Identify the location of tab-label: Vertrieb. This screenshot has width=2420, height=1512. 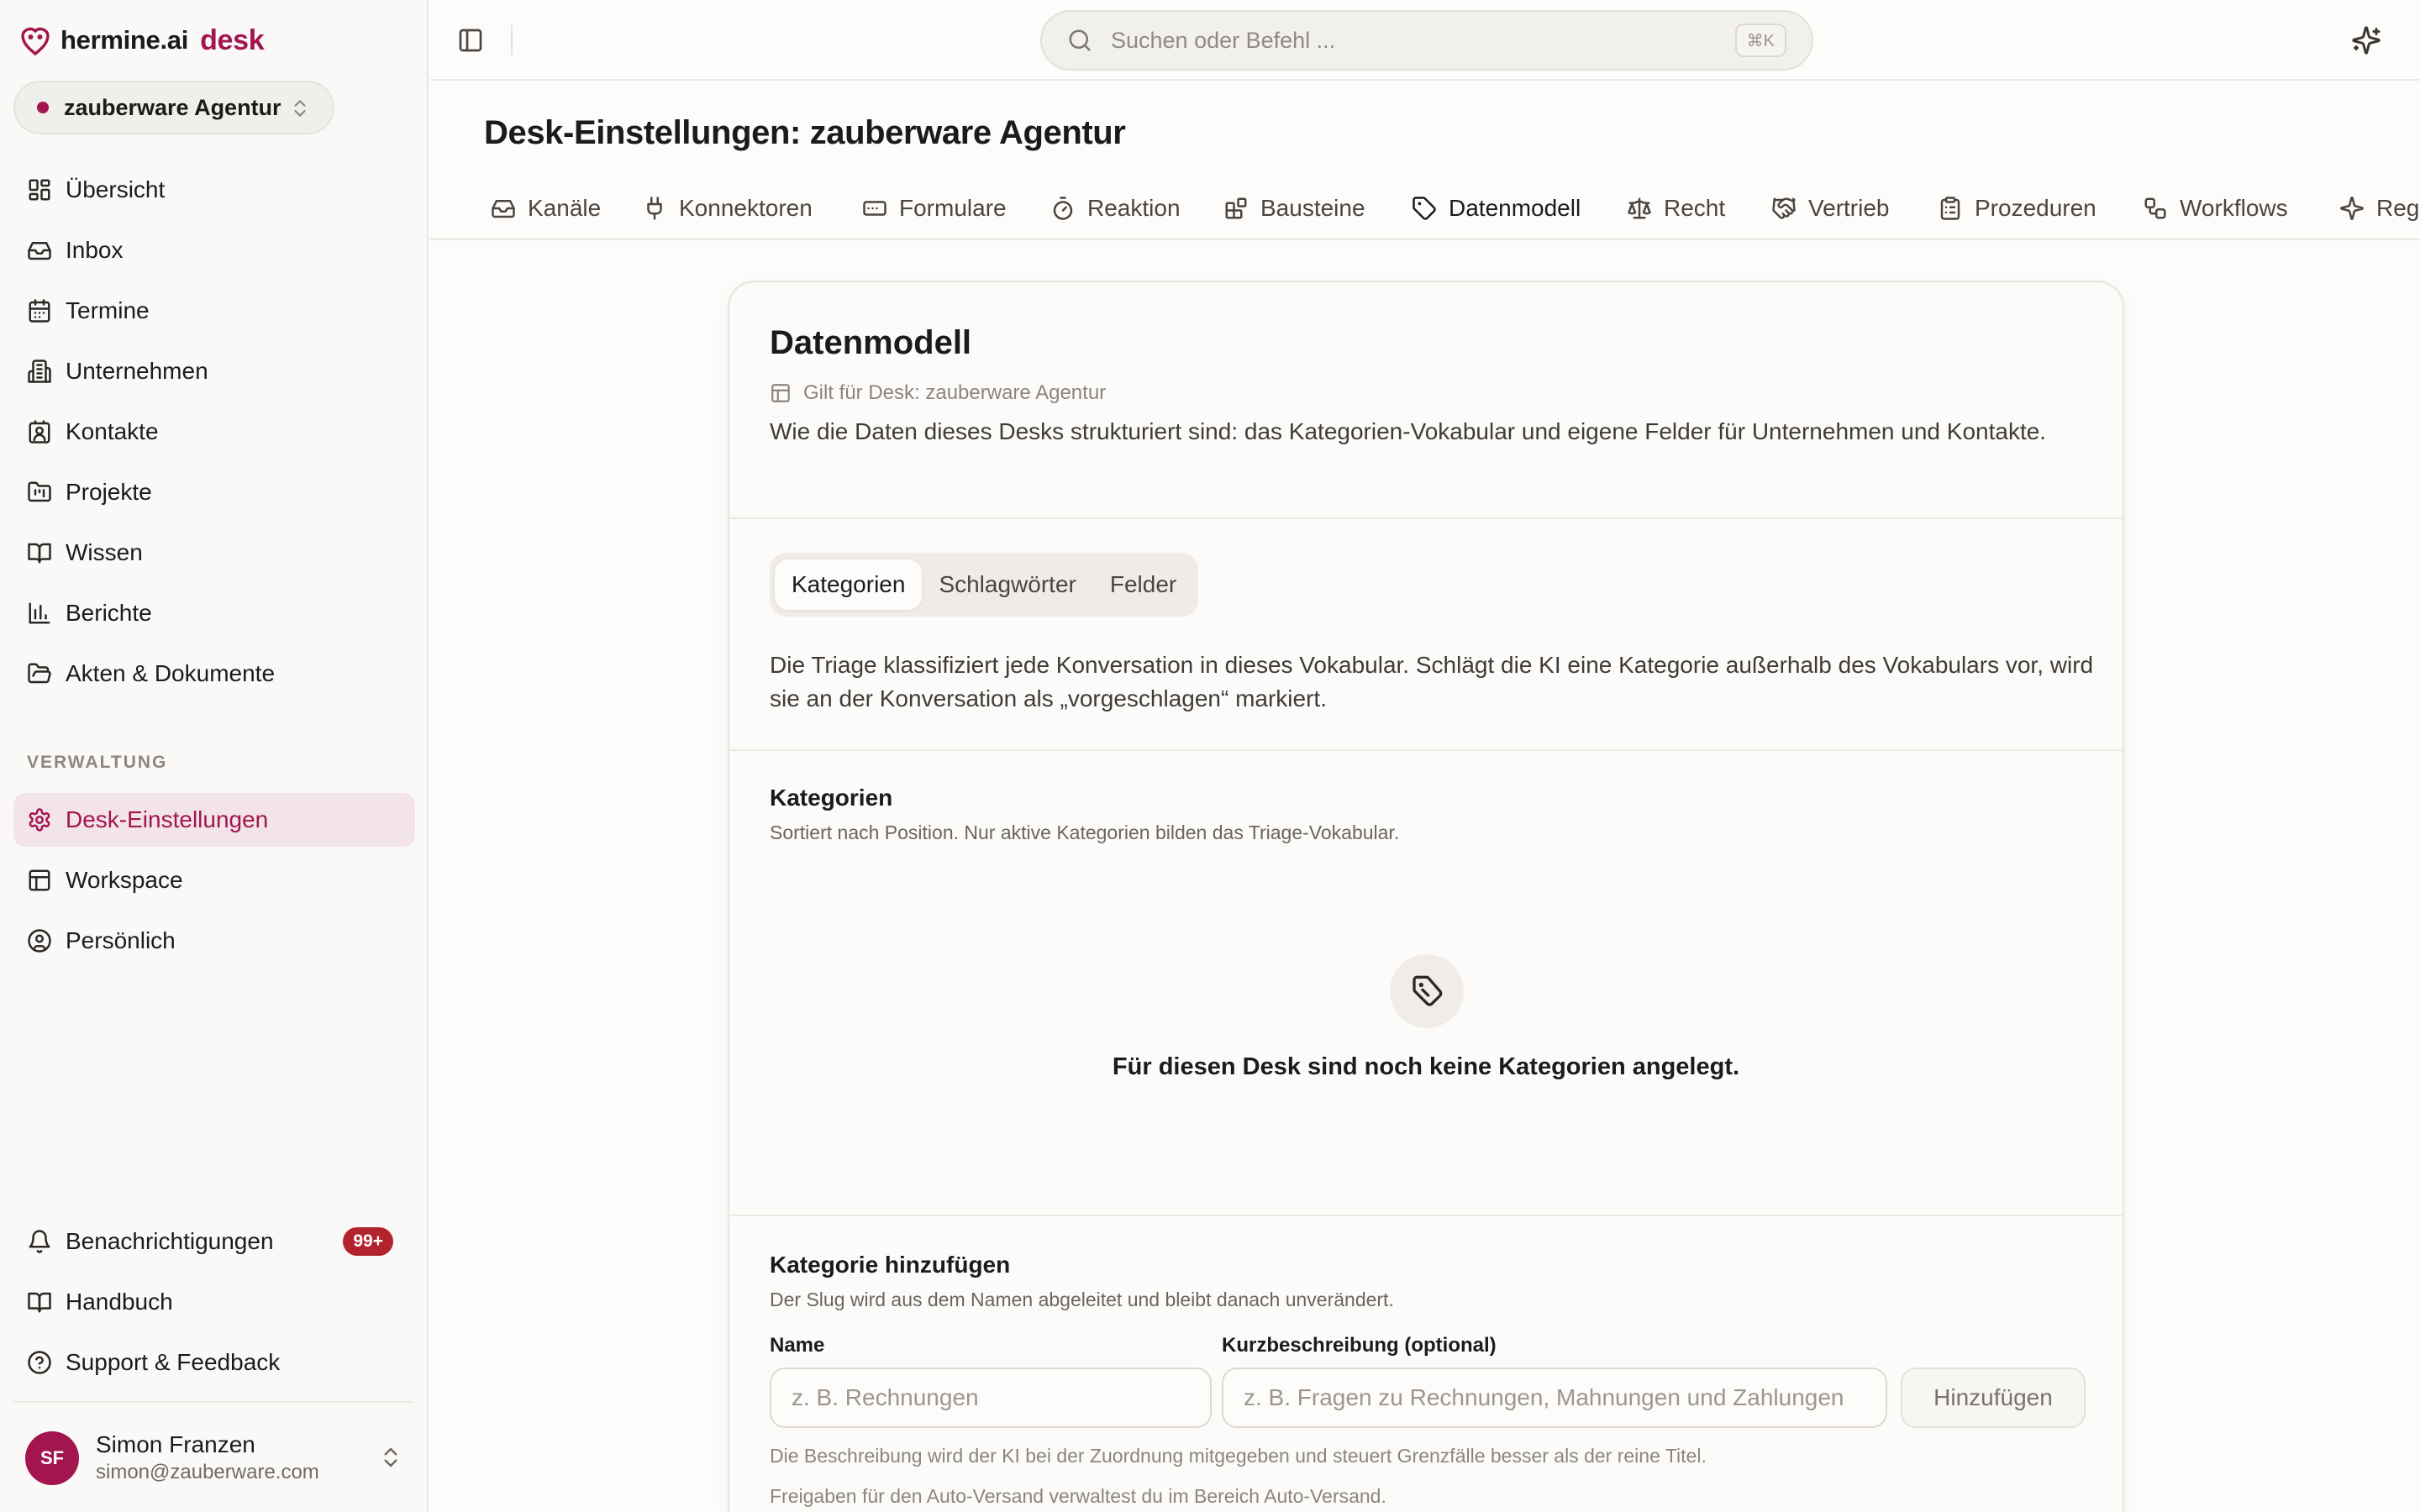
(1849, 208).